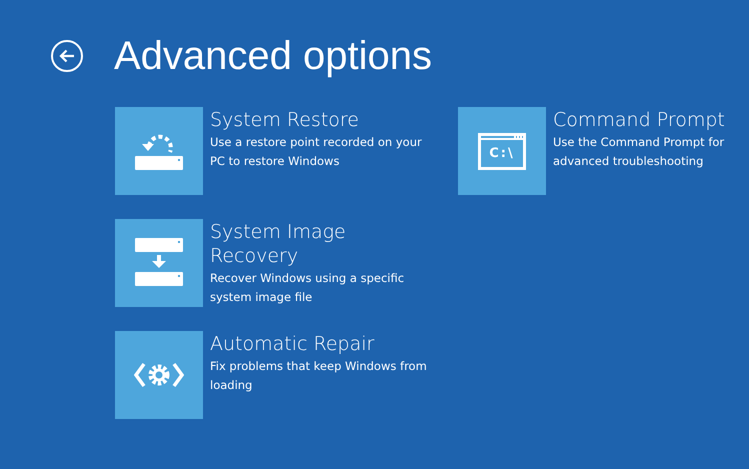  What do you see at coordinates (319, 376) in the screenshot?
I see `option-description: Fix problems that keep Windows from loading` at bounding box center [319, 376].